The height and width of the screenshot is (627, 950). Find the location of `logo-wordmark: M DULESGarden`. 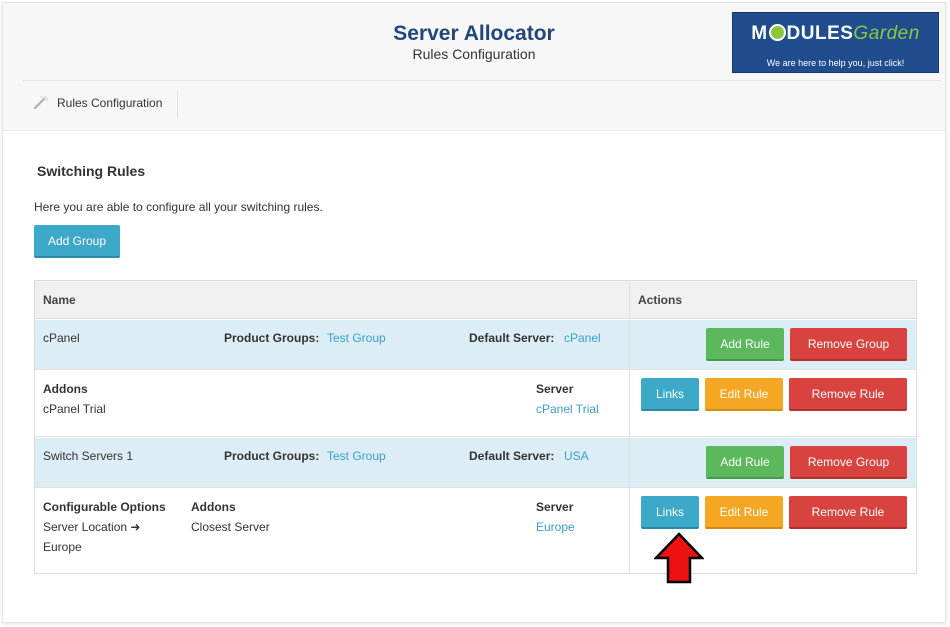

logo-wordmark: M DULESGarden is located at coordinates (835, 33).